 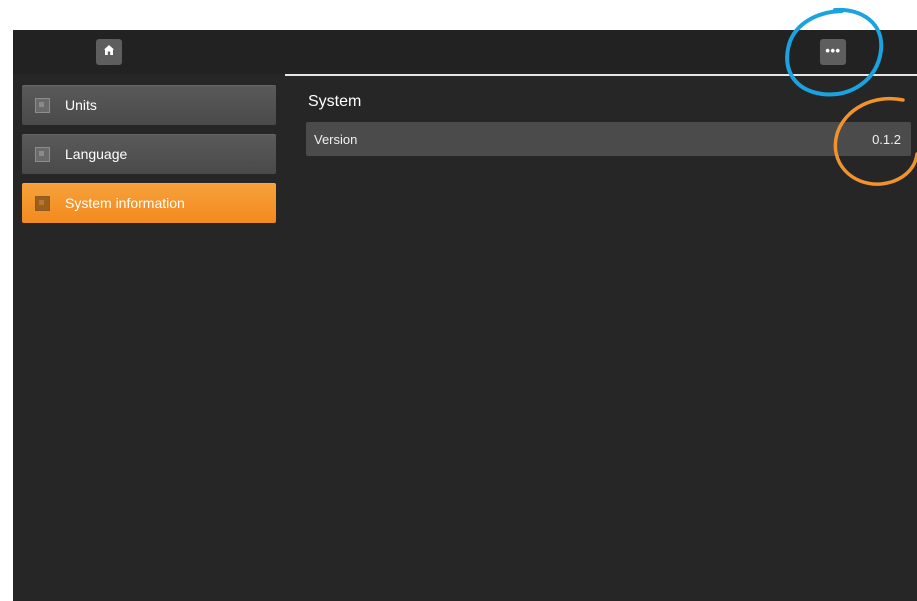 I want to click on main-content: System Version 0.1.2, so click(x=608, y=123).